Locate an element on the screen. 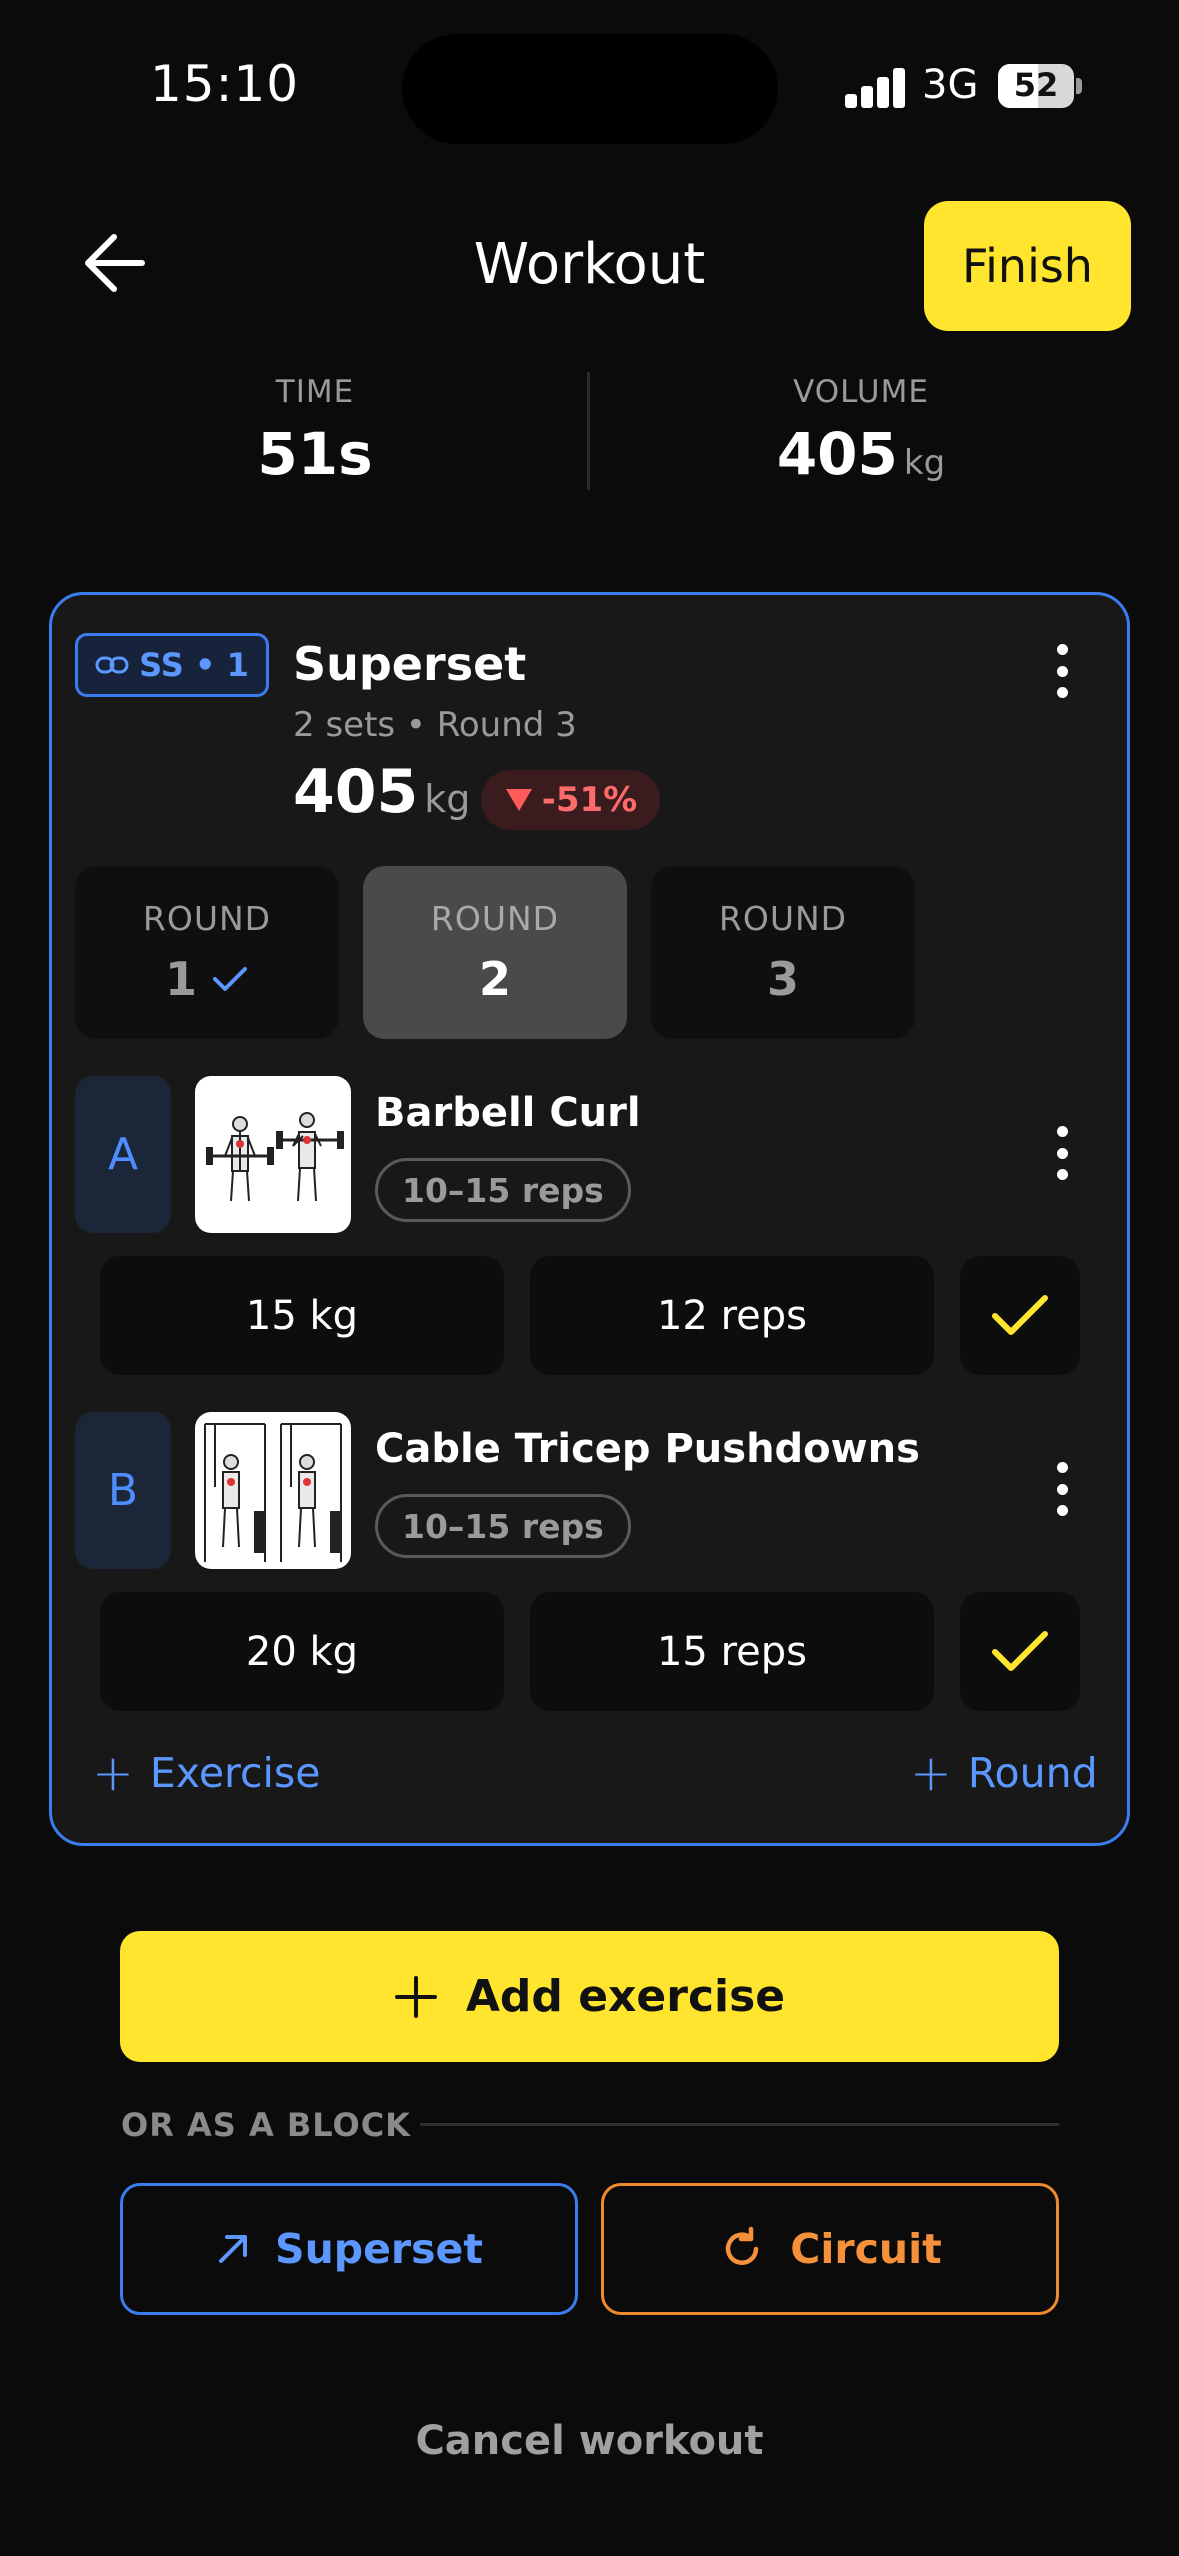 The height and width of the screenshot is (2556, 1179). link-icon is located at coordinates (112, 665).